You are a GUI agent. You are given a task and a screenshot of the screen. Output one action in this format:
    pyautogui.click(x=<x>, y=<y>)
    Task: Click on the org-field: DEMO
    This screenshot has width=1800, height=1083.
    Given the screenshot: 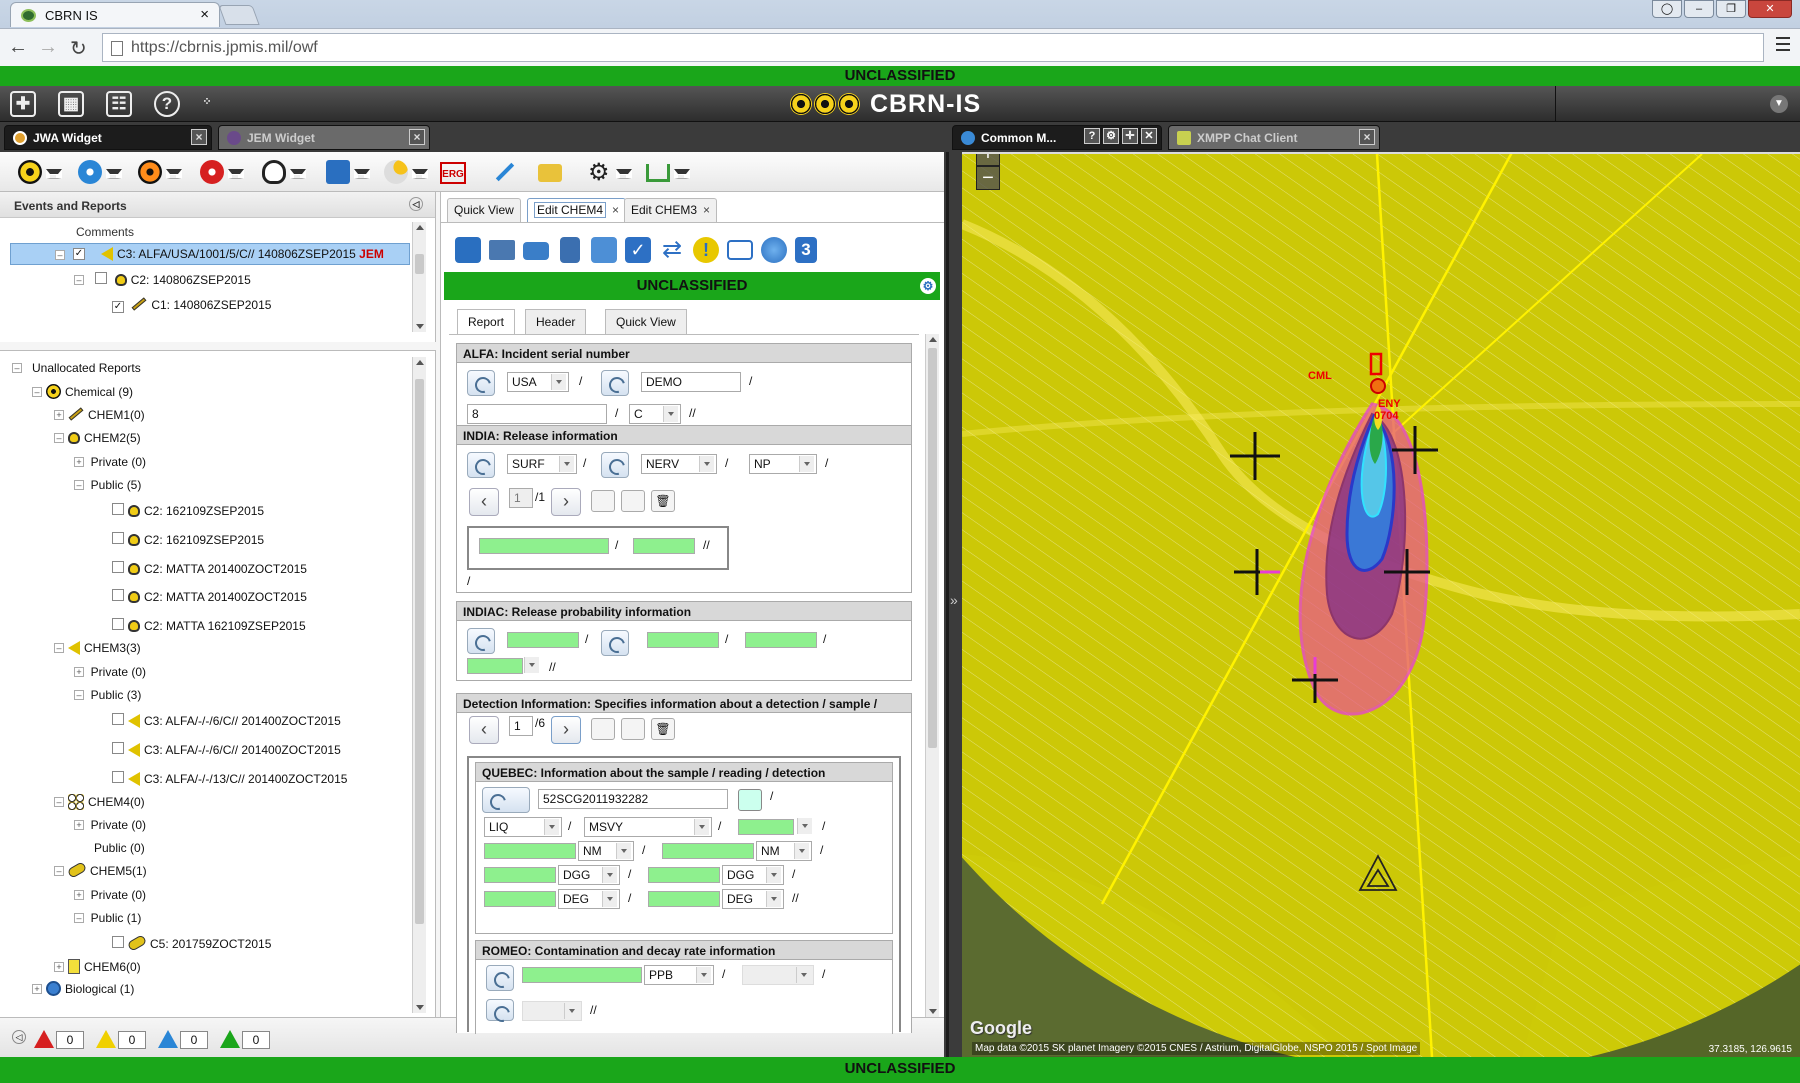 What is the action you would take?
    pyautogui.click(x=691, y=382)
    